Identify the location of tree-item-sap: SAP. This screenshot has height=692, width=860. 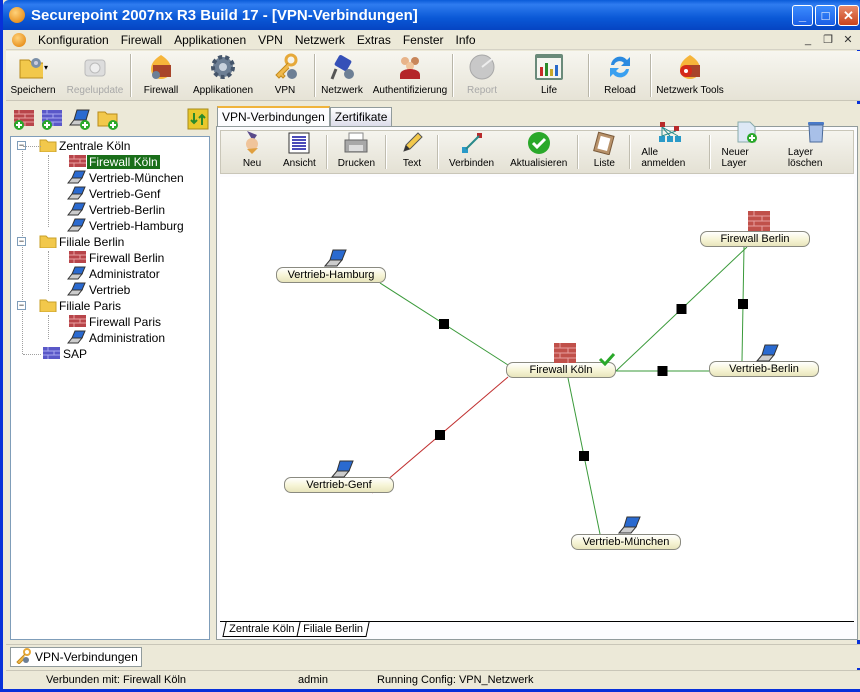
(65, 354).